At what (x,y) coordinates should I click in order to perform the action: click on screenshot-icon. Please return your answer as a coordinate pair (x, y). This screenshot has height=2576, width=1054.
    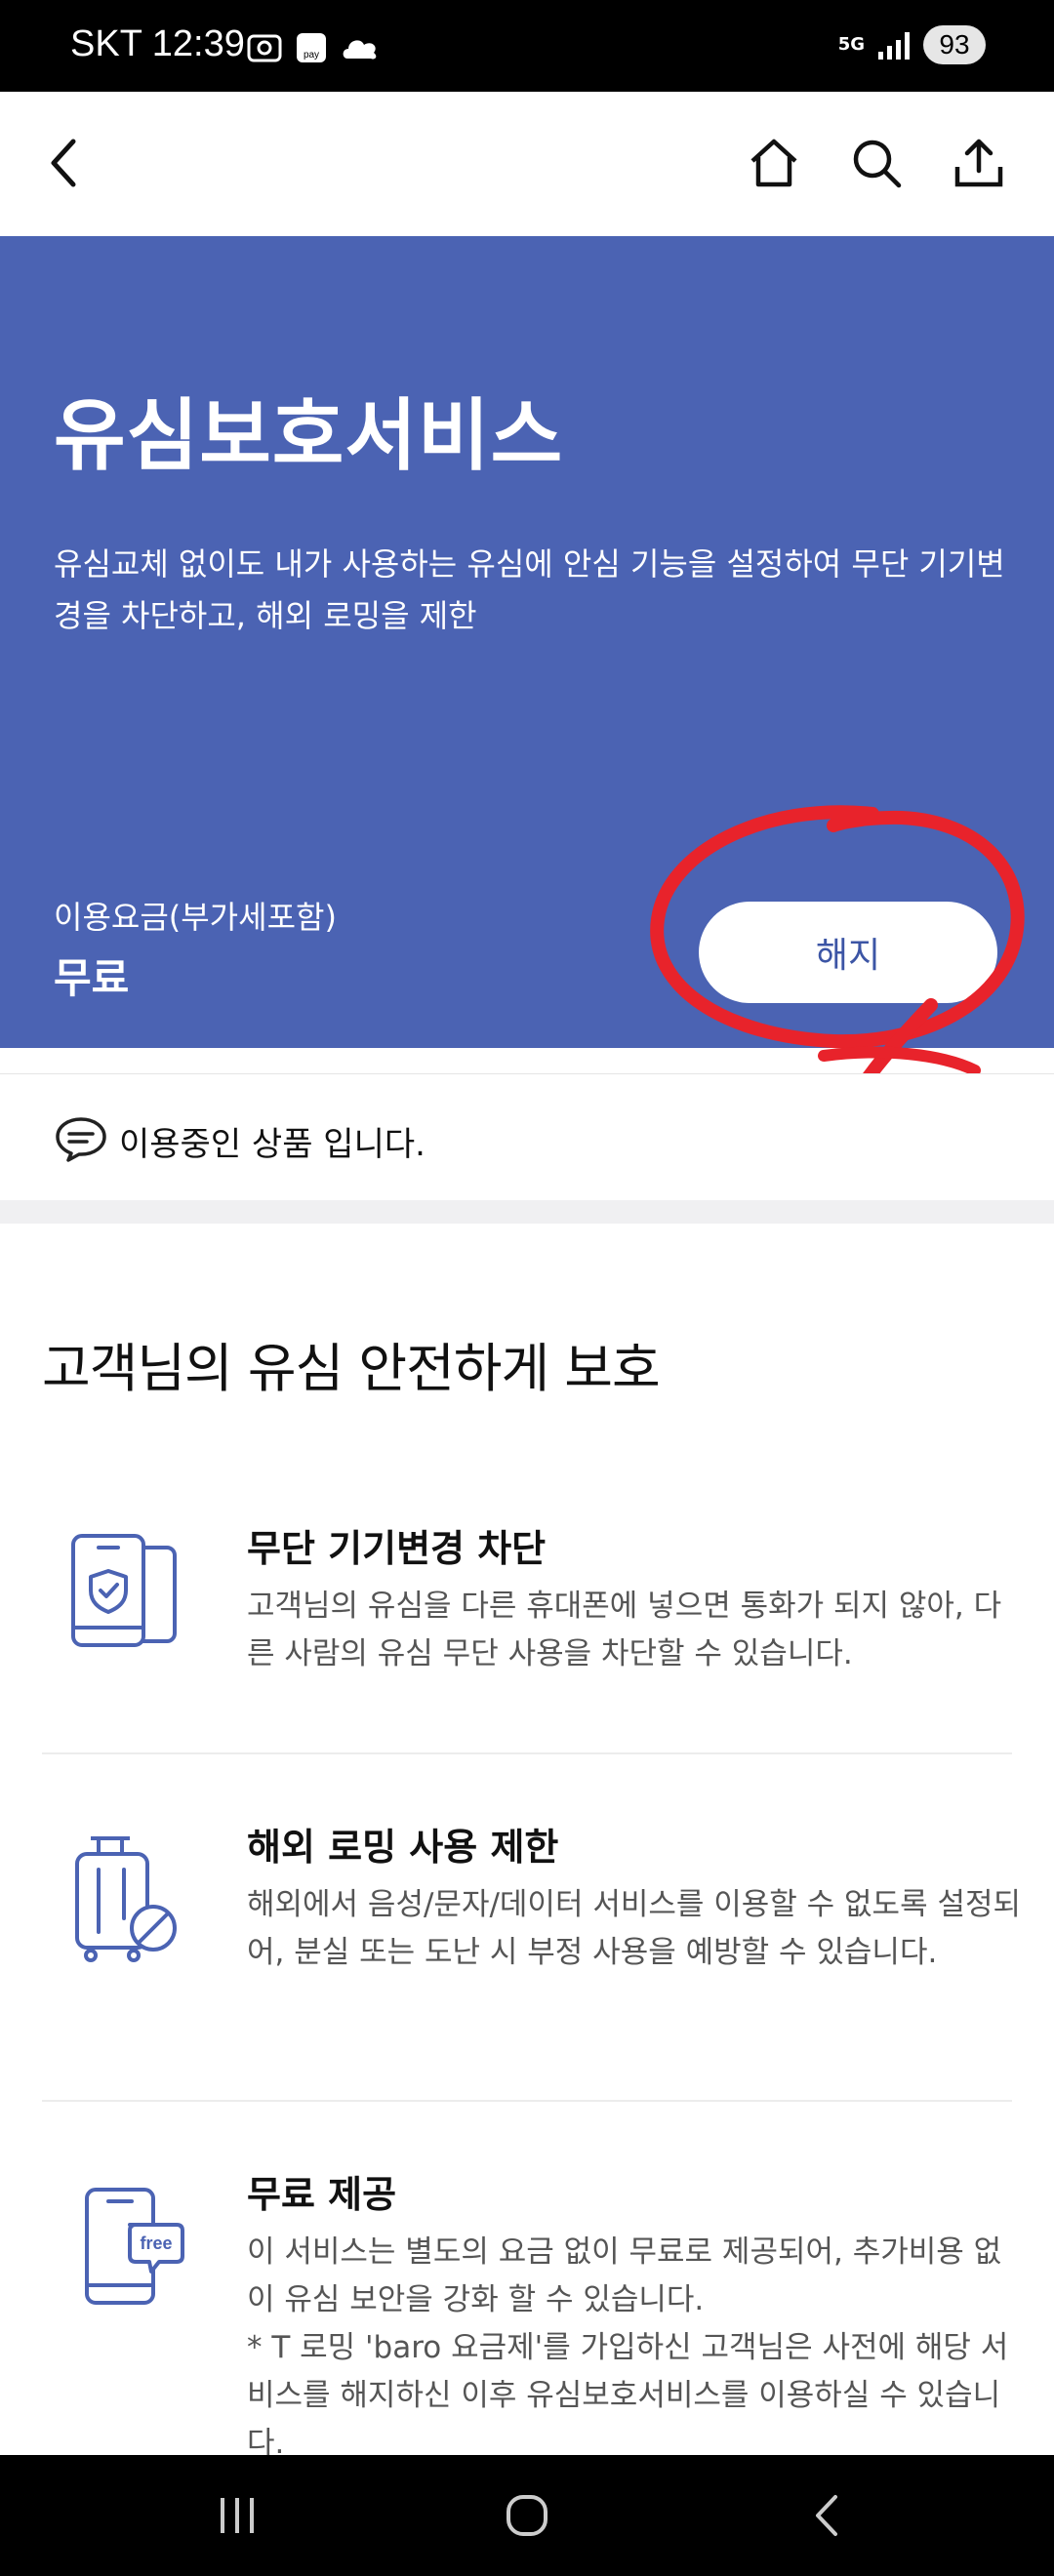
    Looking at the image, I should click on (264, 48).